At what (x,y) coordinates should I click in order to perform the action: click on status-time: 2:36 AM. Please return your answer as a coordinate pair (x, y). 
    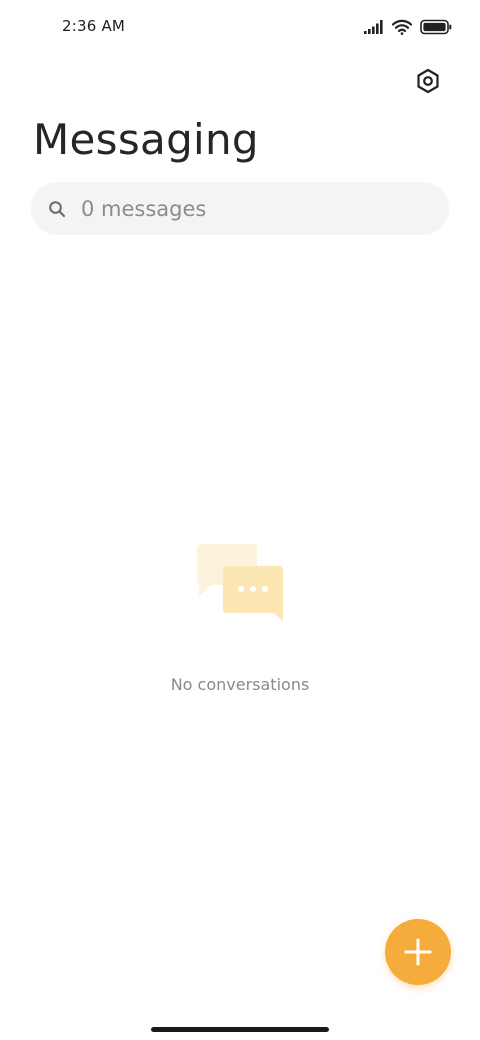
    Looking at the image, I should click on (94, 26).